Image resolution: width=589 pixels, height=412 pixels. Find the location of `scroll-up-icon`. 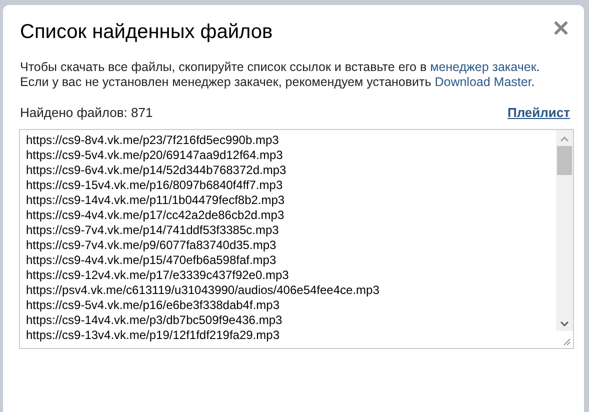

scroll-up-icon is located at coordinates (564, 139).